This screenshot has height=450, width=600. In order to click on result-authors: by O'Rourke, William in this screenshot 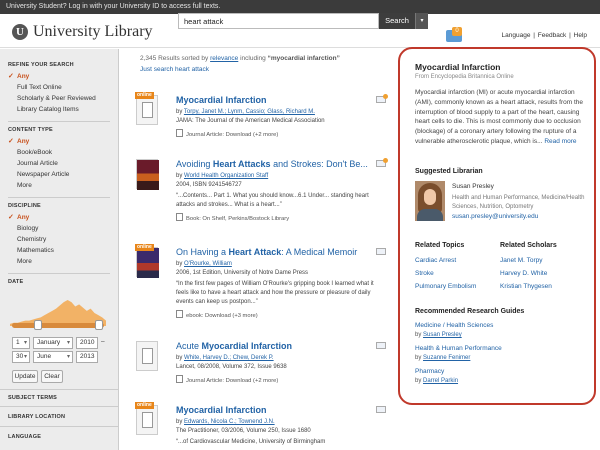, I will do `click(204, 264)`.